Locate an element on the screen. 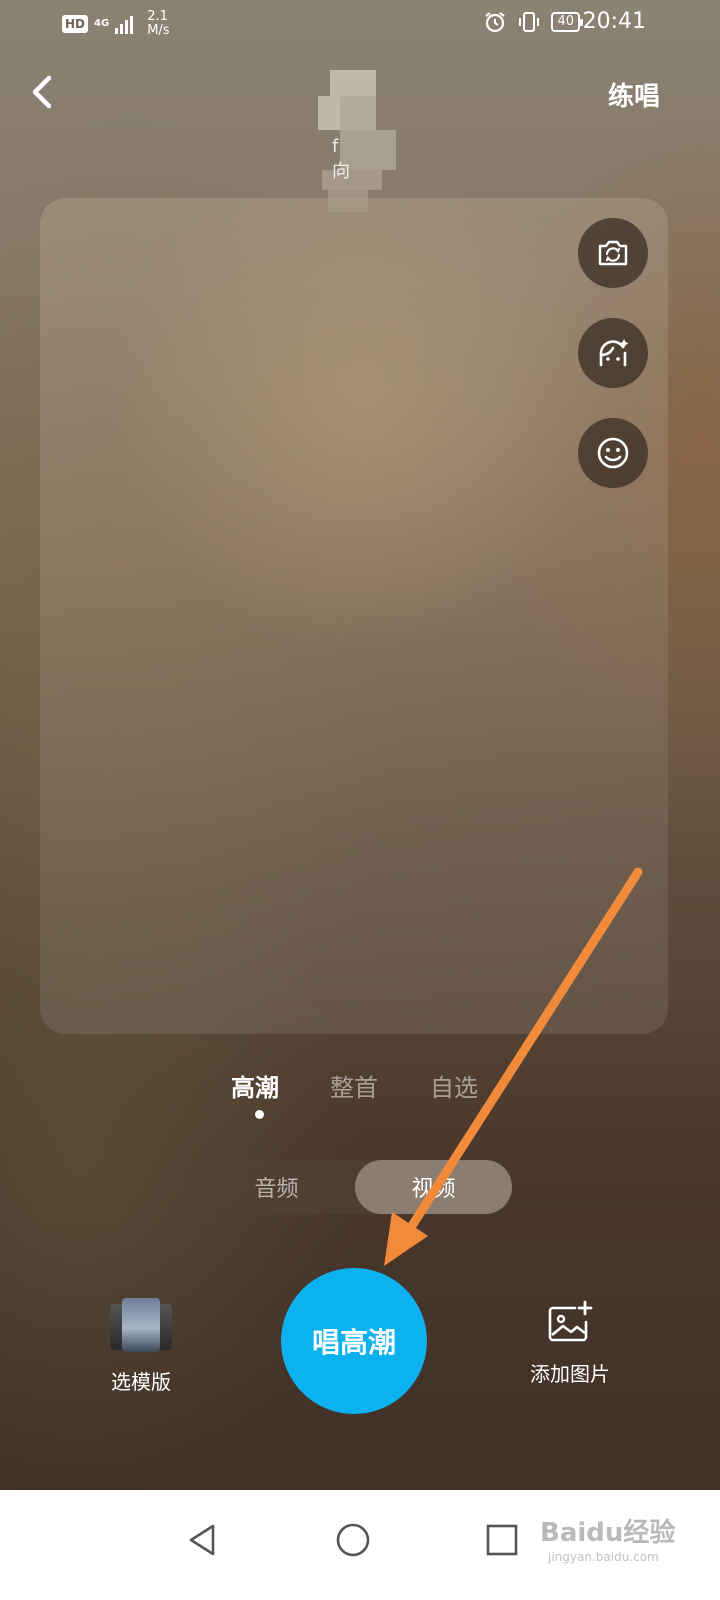  tab-full-song: 整首 is located at coordinates (354, 1085).